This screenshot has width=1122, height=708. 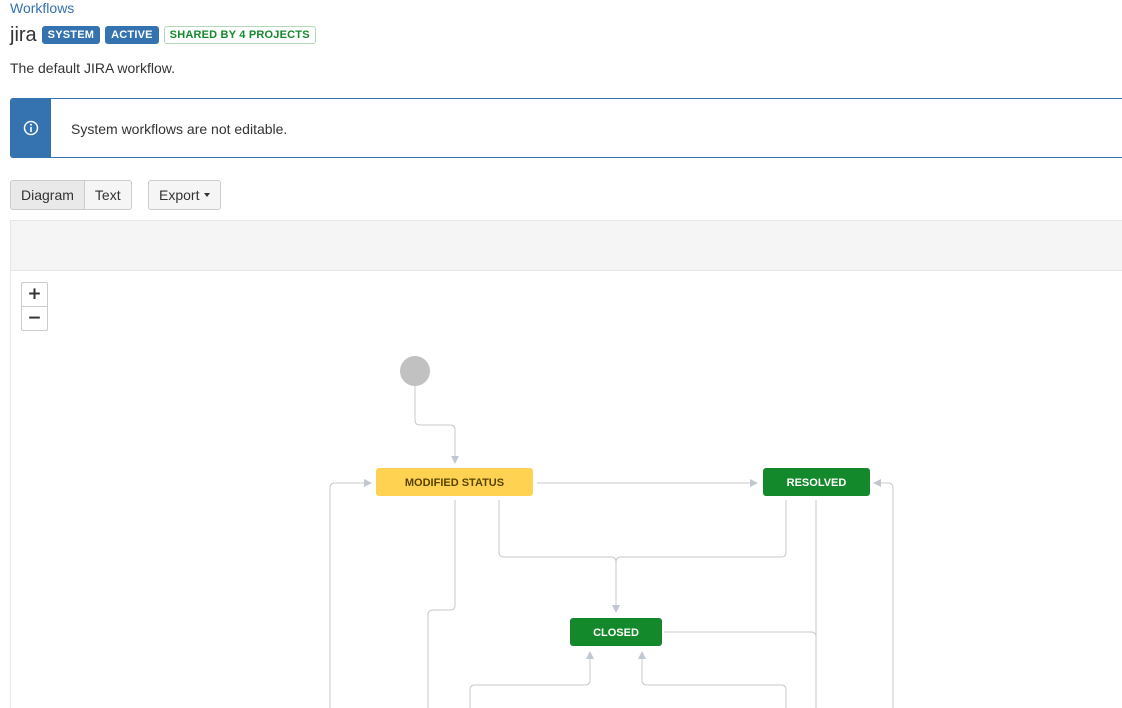 I want to click on status-closed: CLOSED, so click(x=616, y=632).